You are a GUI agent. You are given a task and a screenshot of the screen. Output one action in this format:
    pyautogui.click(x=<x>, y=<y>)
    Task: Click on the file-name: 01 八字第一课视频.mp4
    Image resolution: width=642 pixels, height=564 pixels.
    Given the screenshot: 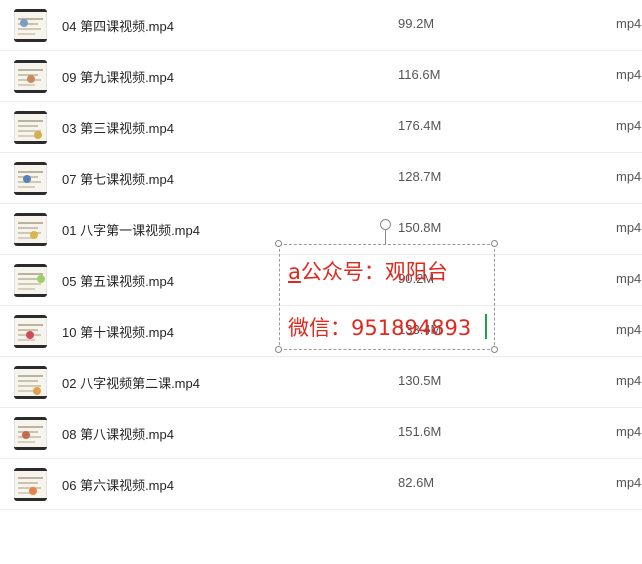 What is the action you would take?
    pyautogui.click(x=131, y=230)
    